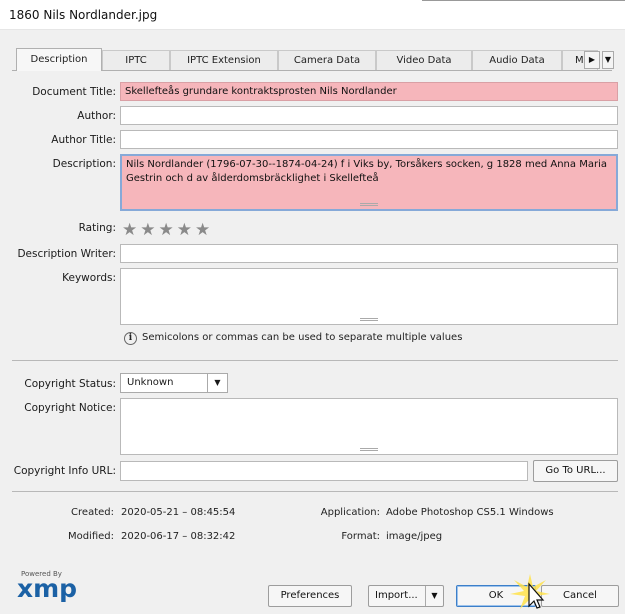 This screenshot has height=614, width=625. Describe the element at coordinates (350, 512) in the screenshot. I see `application-label: Application:` at that location.